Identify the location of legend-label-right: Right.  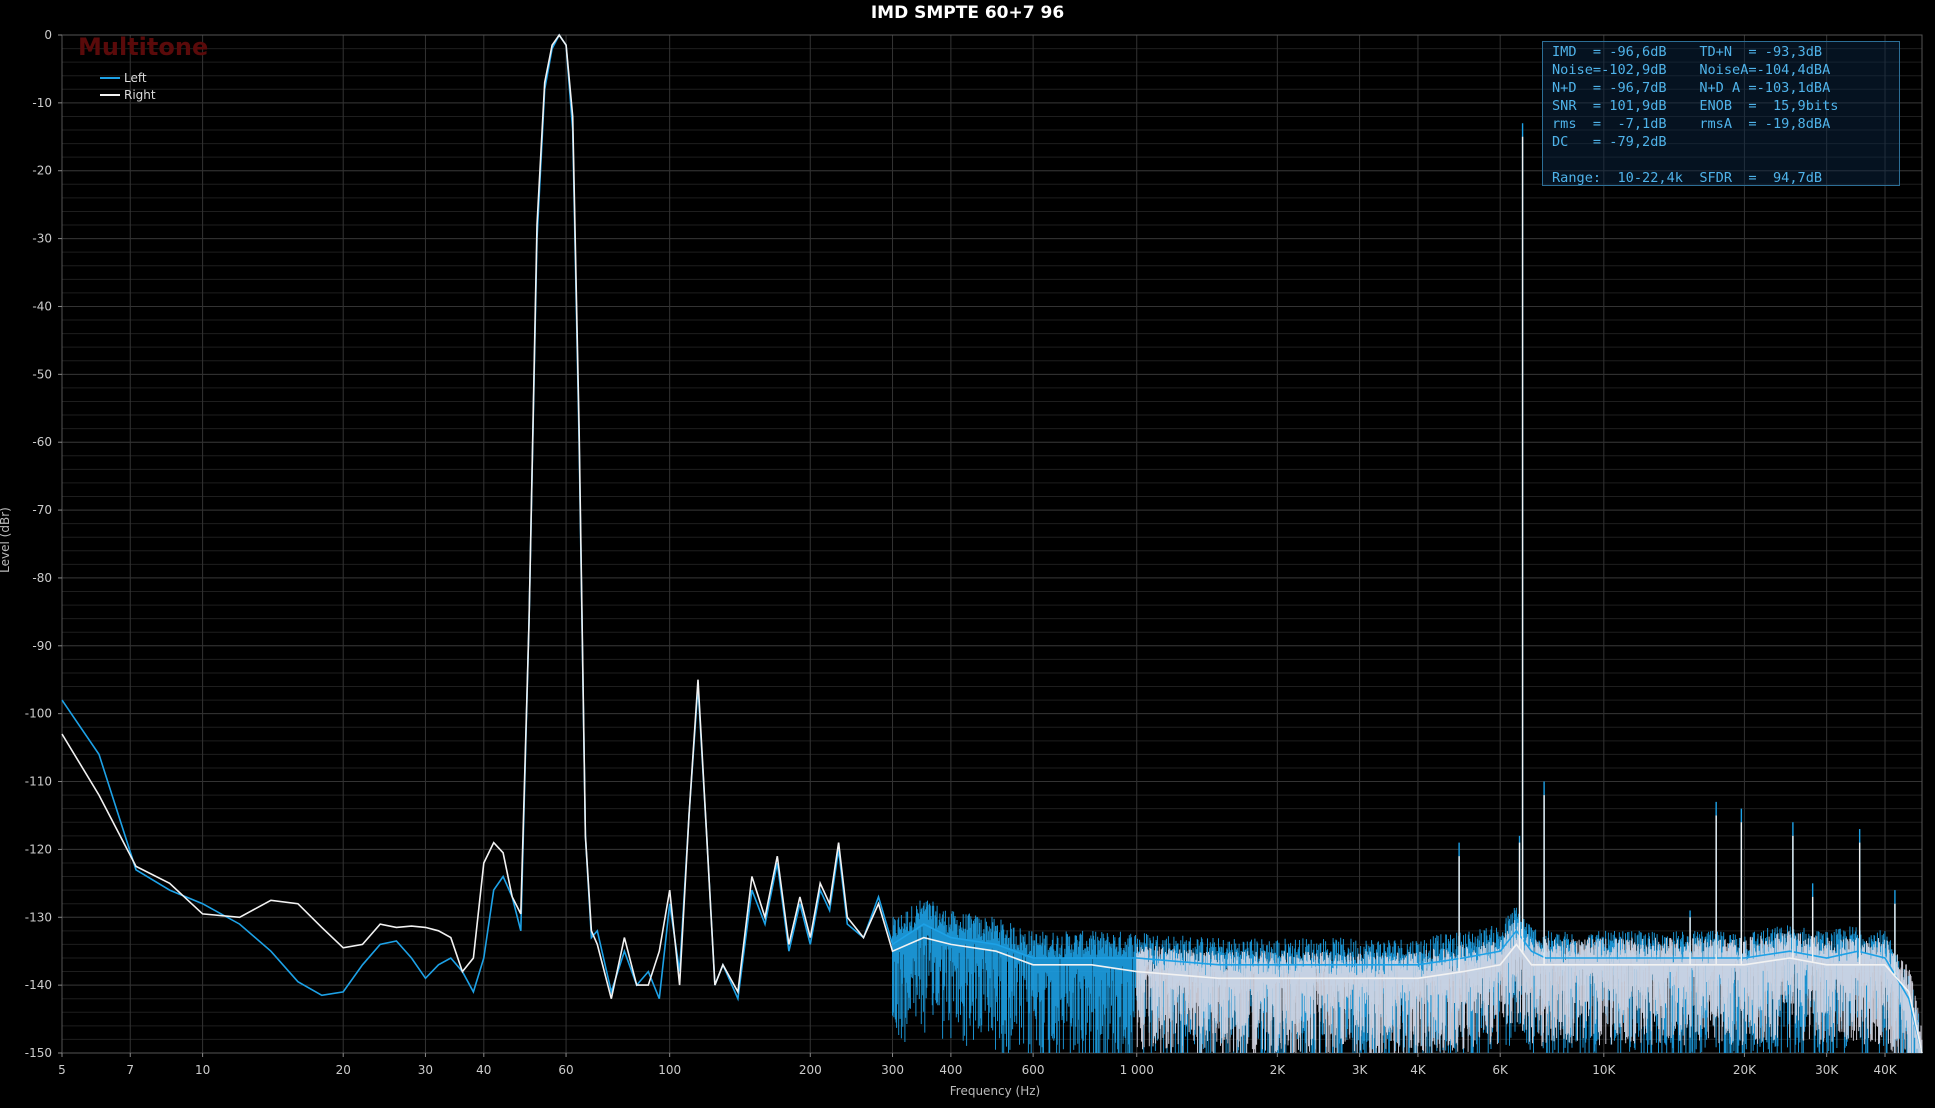
(140, 94).